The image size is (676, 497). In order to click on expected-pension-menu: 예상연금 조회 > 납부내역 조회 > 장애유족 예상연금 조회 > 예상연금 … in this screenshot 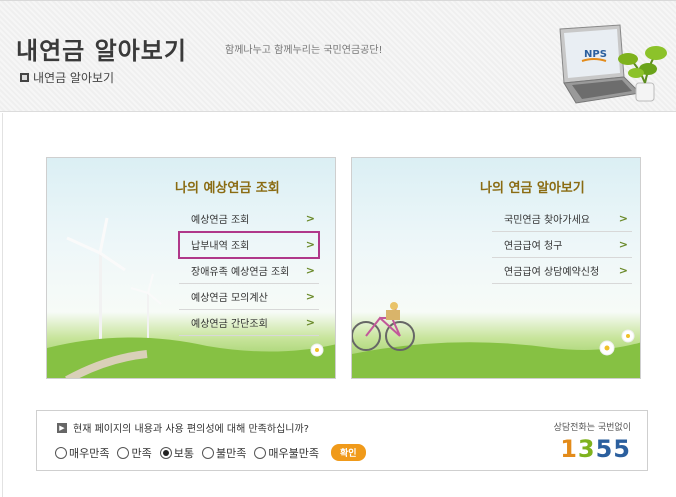, I will do `click(249, 271)`.